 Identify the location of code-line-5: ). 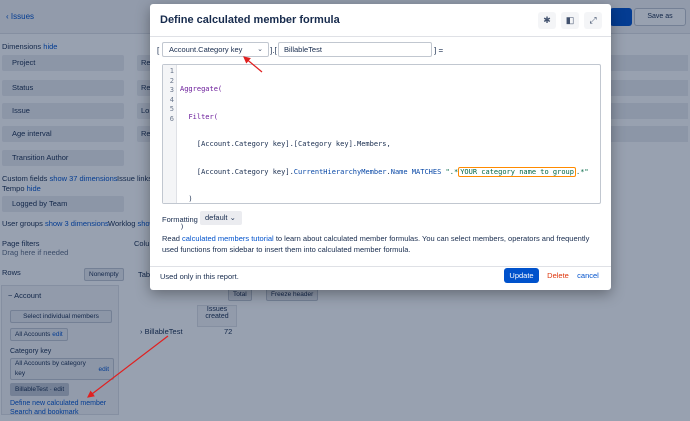
(186, 199).